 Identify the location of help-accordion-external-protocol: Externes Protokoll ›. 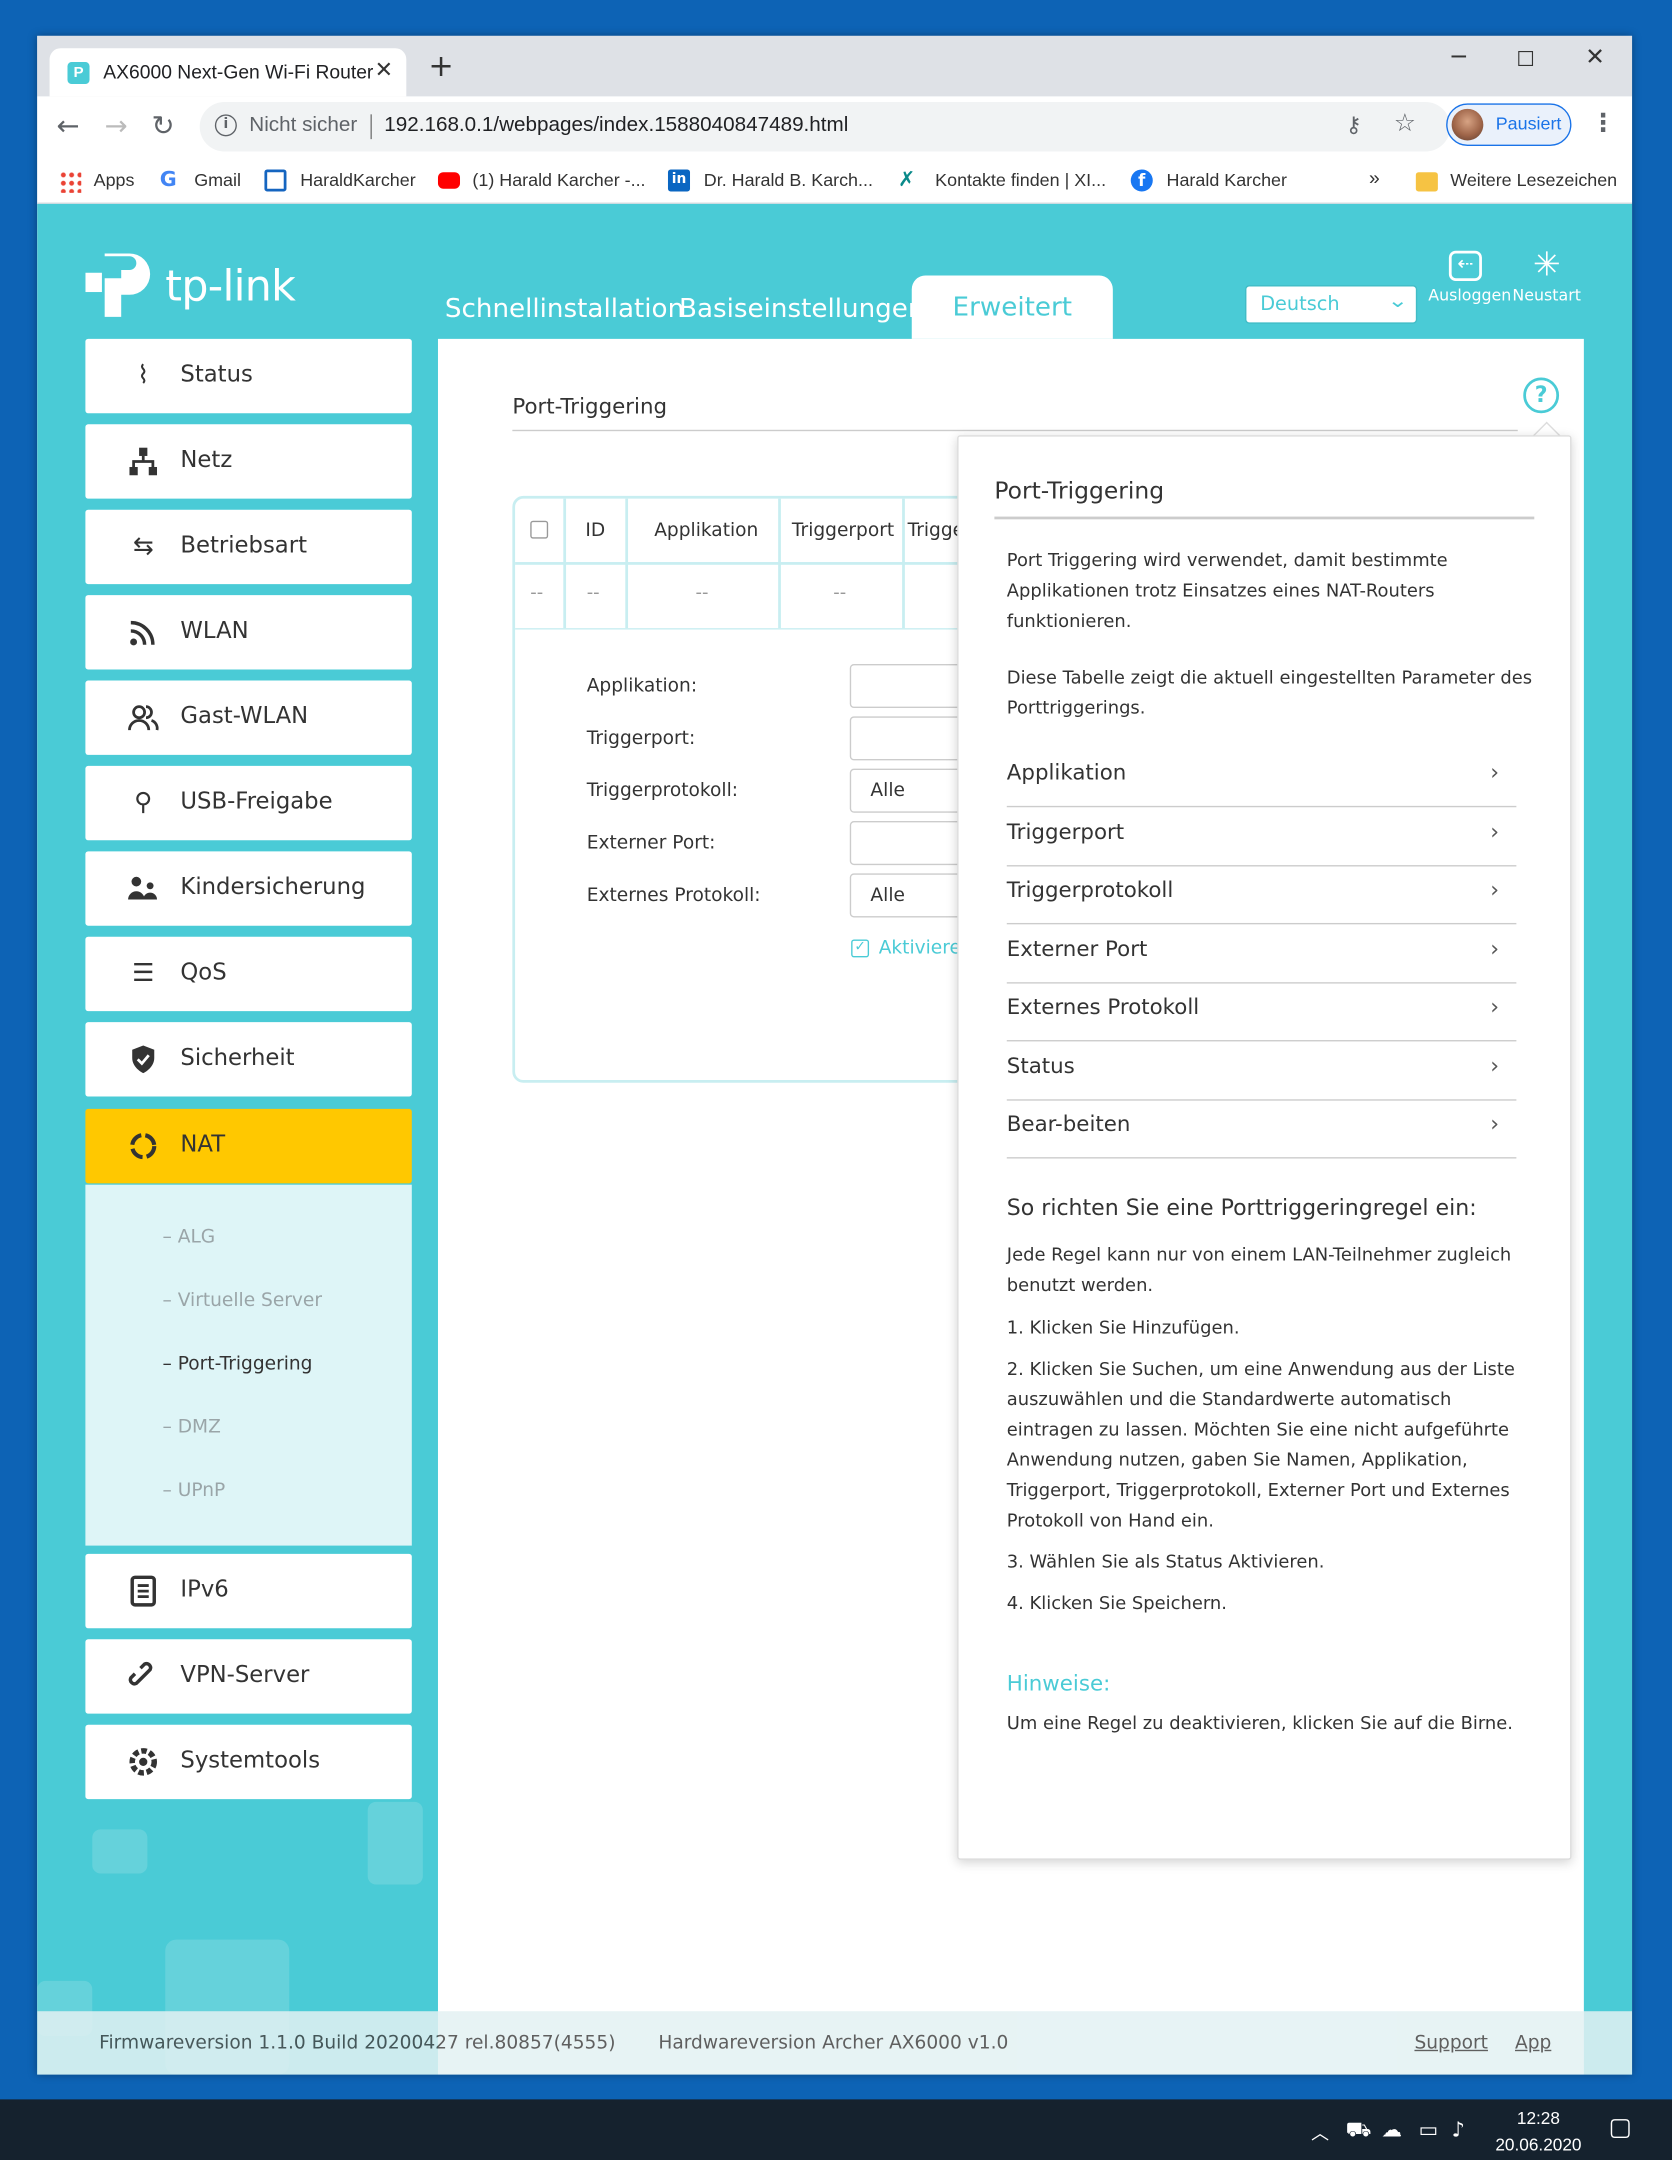
(1261, 1012).